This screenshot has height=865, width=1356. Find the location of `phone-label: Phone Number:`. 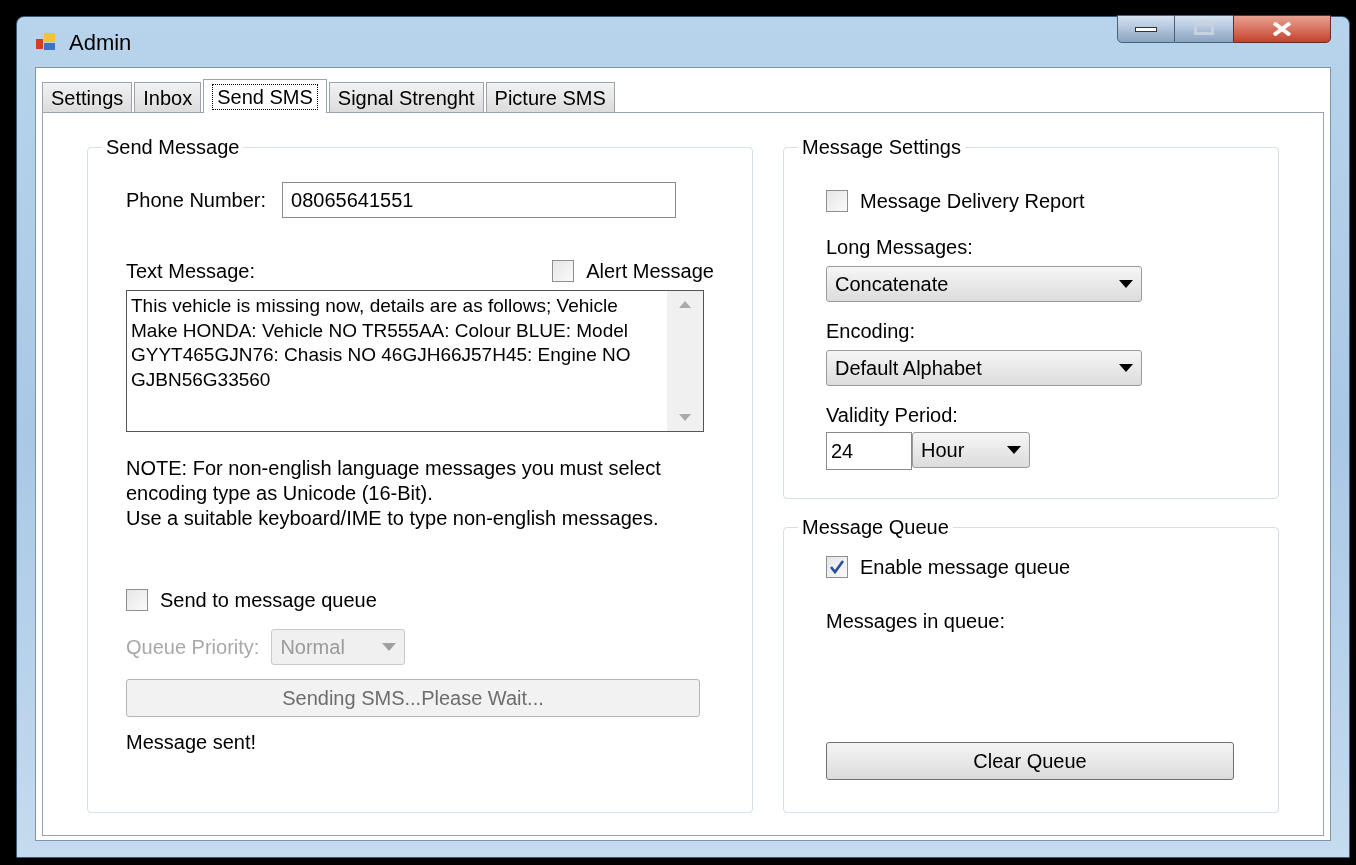

phone-label: Phone Number: is located at coordinates (196, 200).